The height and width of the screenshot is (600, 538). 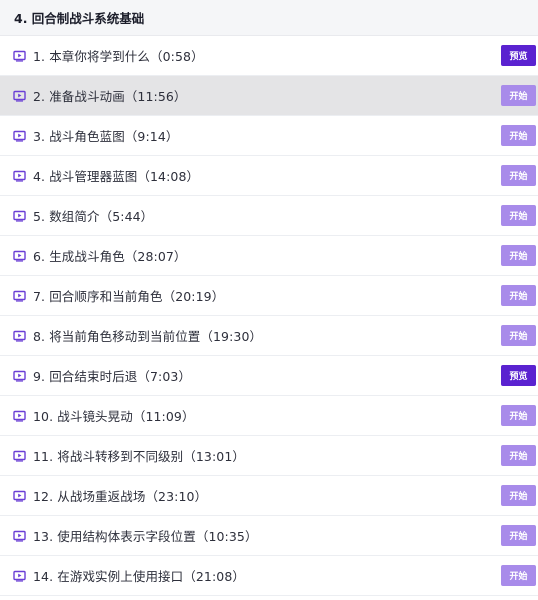 I want to click on section-header: 4. 回合制战斗系统基础, so click(x=269, y=18).